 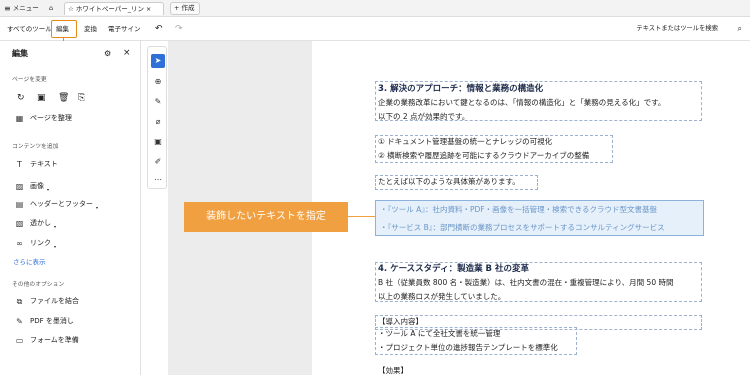 I want to click on organize-icon: ▦, so click(x=19, y=118).